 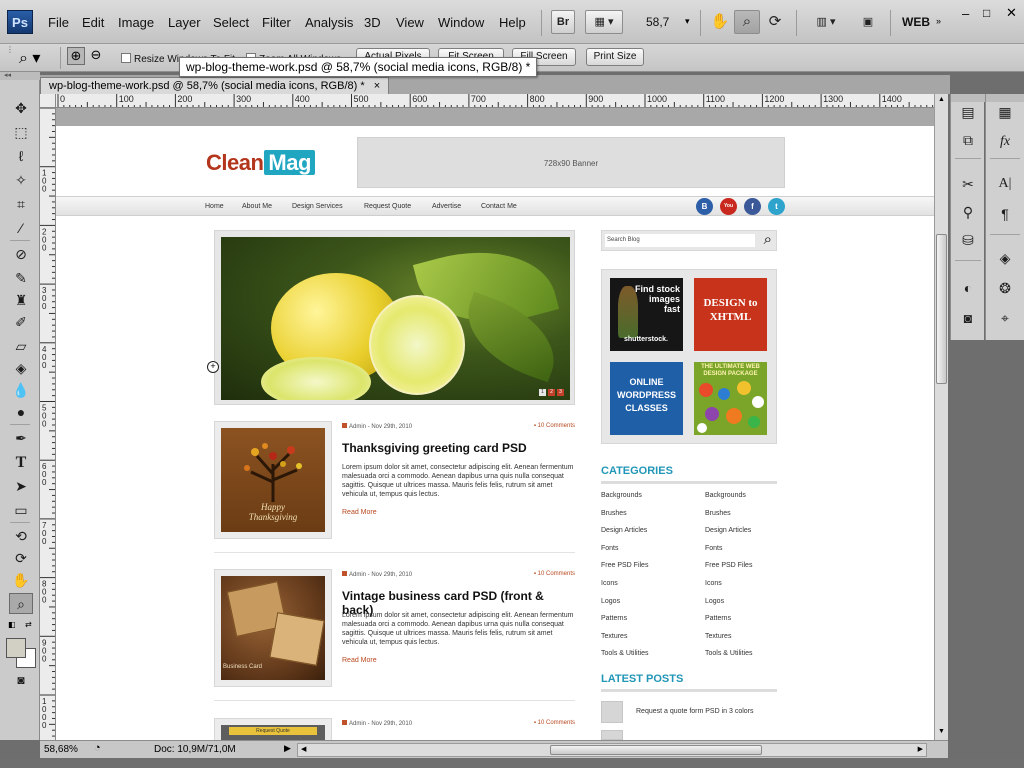 I want to click on move-tool: ✥, so click(x=21, y=108).